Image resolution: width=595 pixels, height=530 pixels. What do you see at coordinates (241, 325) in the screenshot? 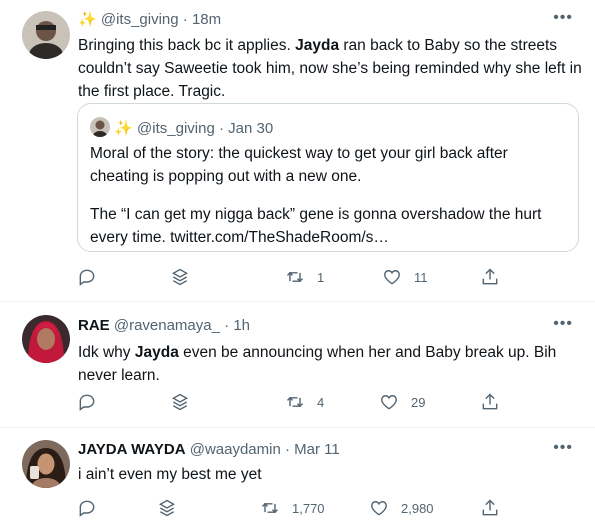
I see `timestamp: 1h` at bounding box center [241, 325].